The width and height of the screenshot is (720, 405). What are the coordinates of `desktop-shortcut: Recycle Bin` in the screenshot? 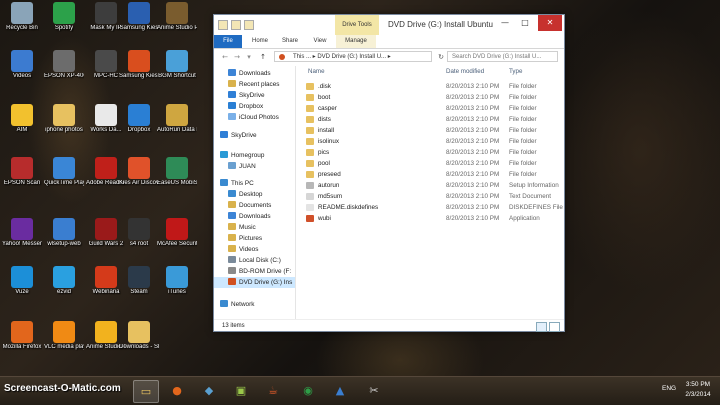 It's located at (22, 17).